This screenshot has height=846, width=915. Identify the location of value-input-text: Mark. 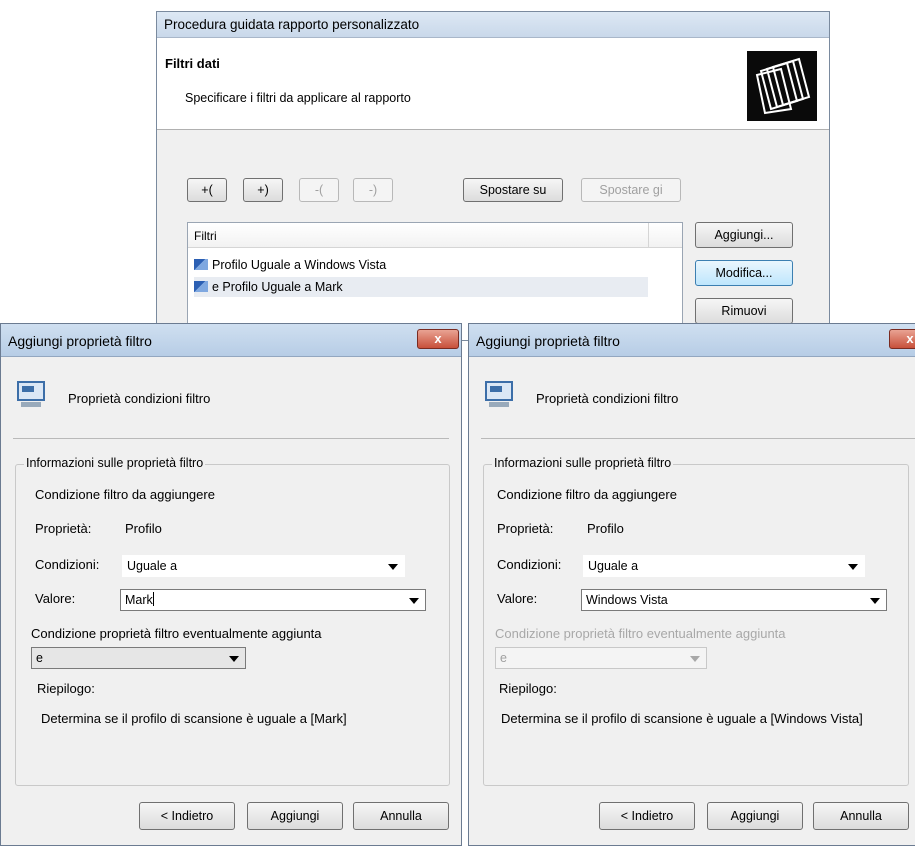
(139, 600).